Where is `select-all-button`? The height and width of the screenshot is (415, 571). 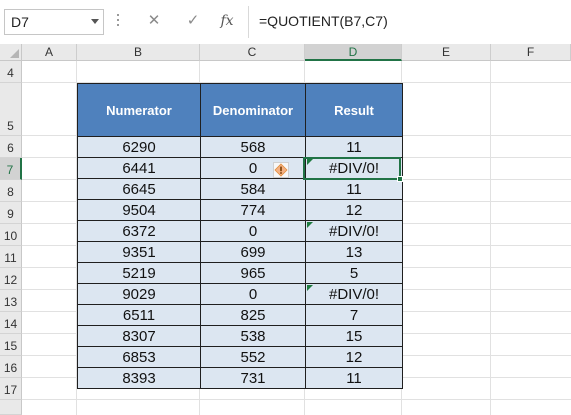
select-all-button is located at coordinates (11, 52).